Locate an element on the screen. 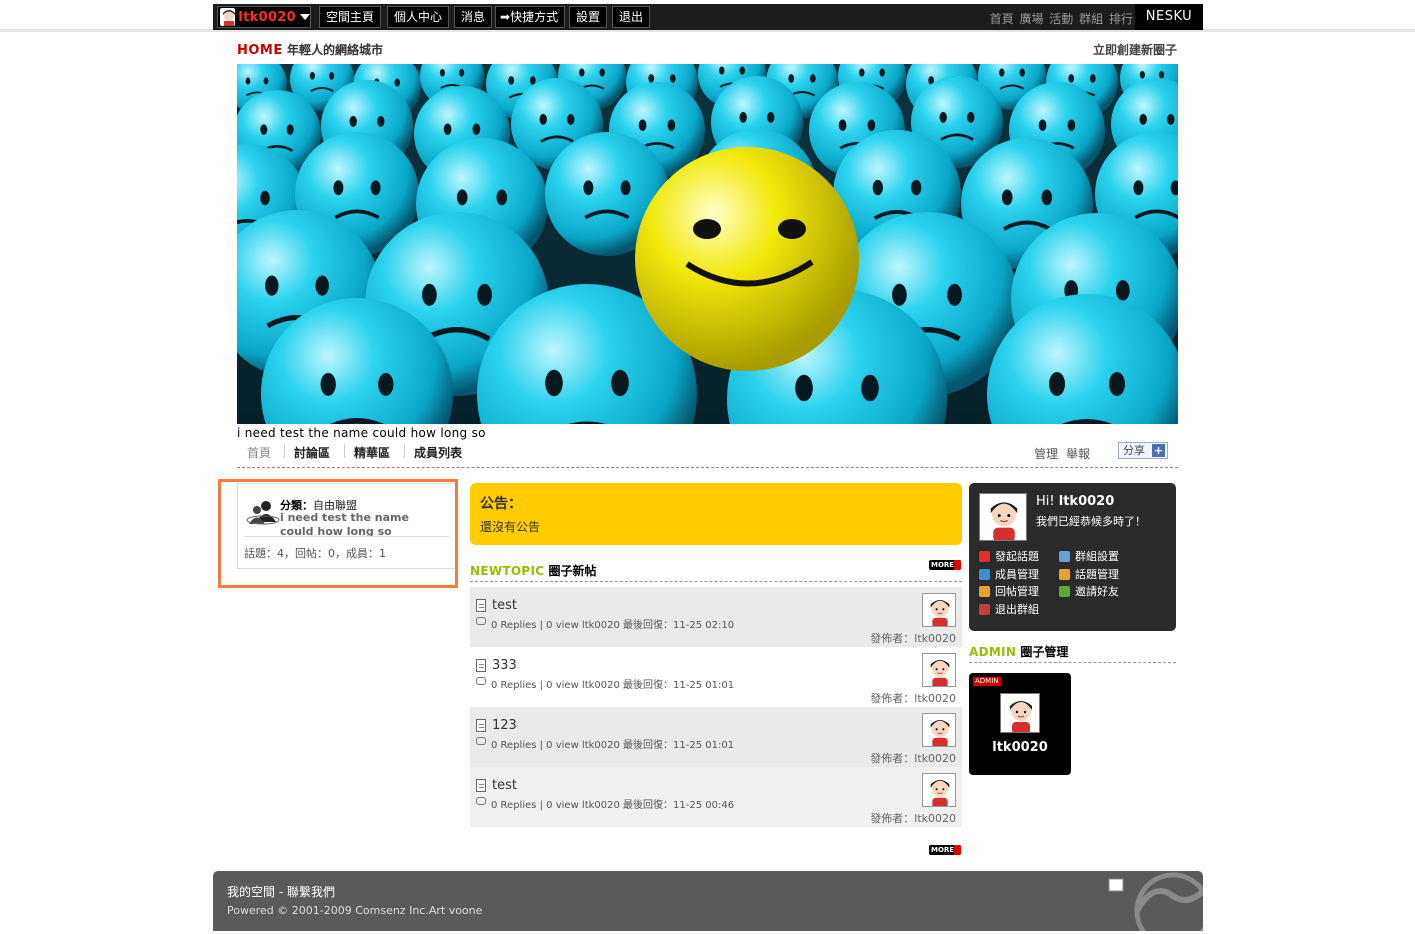 The height and width of the screenshot is (934, 1415). nav-space-home: 空間主頁 is located at coordinates (350, 17).